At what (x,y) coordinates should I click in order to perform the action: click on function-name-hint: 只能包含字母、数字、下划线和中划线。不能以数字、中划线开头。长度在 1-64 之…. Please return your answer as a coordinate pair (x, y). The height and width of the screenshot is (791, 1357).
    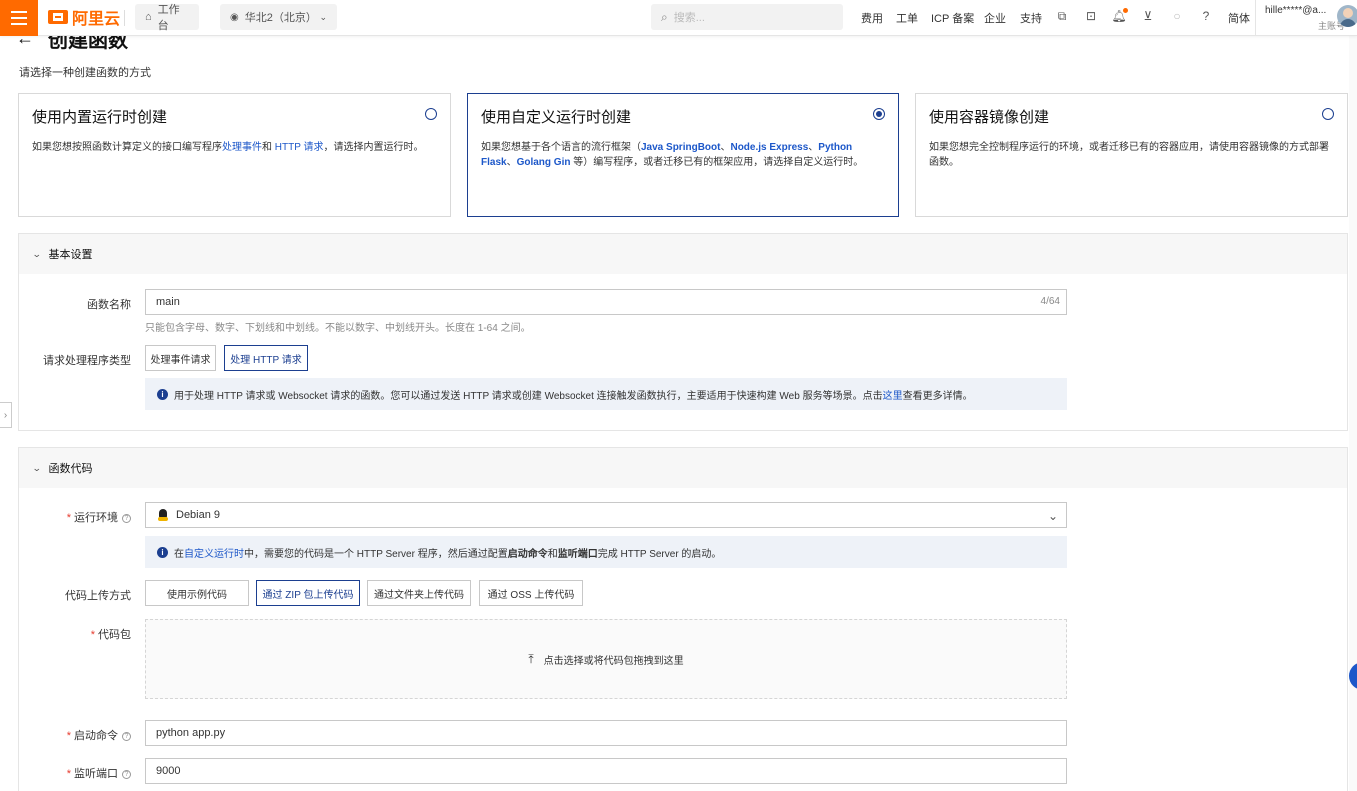
    Looking at the image, I should click on (338, 328).